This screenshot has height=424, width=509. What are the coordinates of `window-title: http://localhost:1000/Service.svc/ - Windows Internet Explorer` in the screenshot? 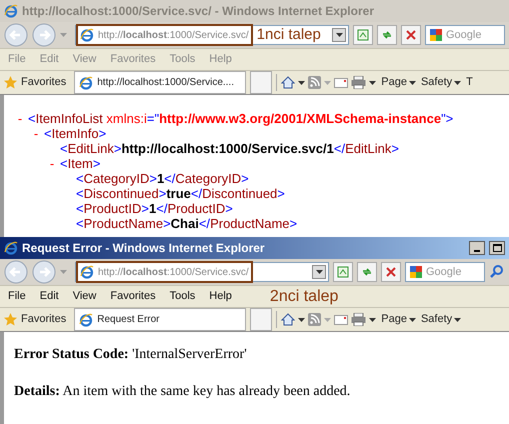 It's located at (198, 11).